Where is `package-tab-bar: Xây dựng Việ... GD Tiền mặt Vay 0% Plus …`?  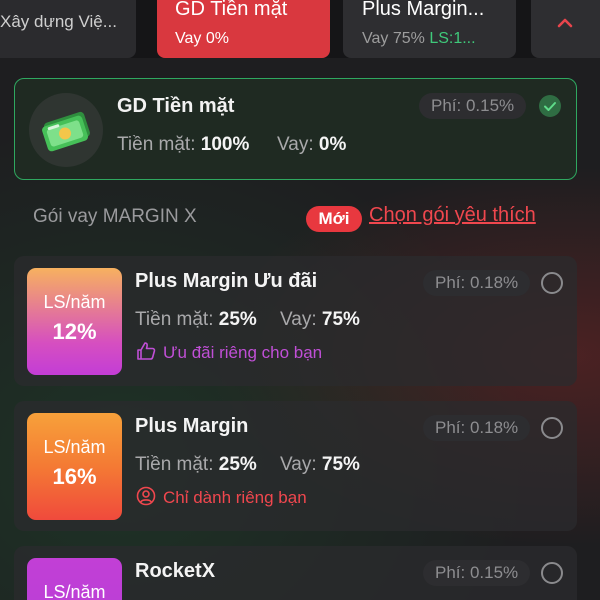
package-tab-bar: Xây dựng Việ... GD Tiền mặt Vay 0% Plus … is located at coordinates (300, 29).